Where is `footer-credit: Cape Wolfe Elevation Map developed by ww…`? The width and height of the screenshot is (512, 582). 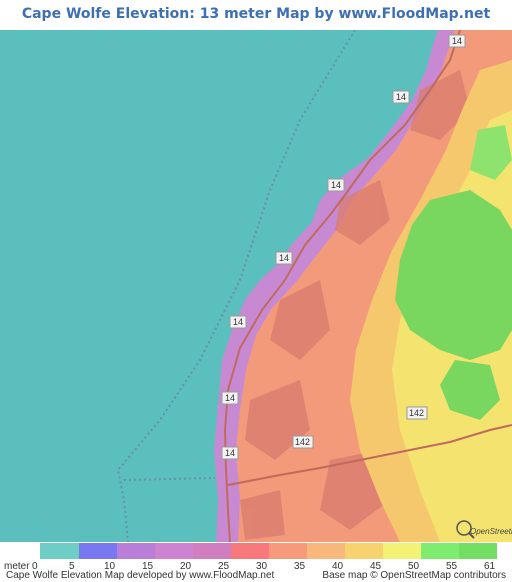
footer-credit: Cape Wolfe Elevation Map developed by ww… is located at coordinates (140, 575).